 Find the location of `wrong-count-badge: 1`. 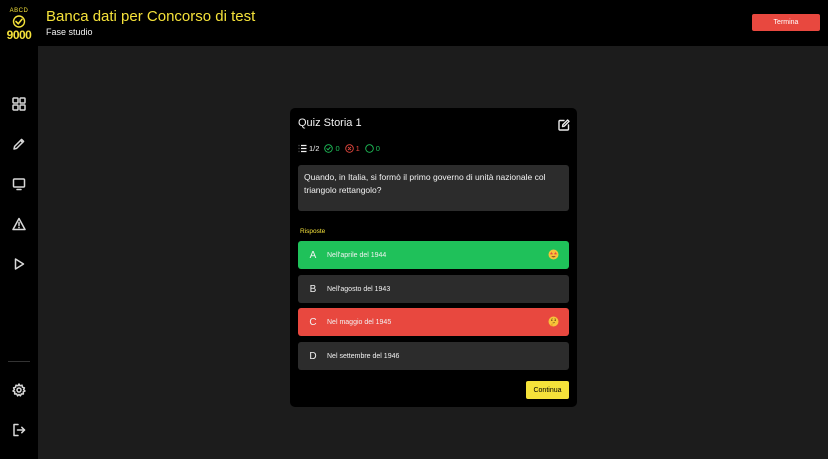

wrong-count-badge: 1 is located at coordinates (352, 148).